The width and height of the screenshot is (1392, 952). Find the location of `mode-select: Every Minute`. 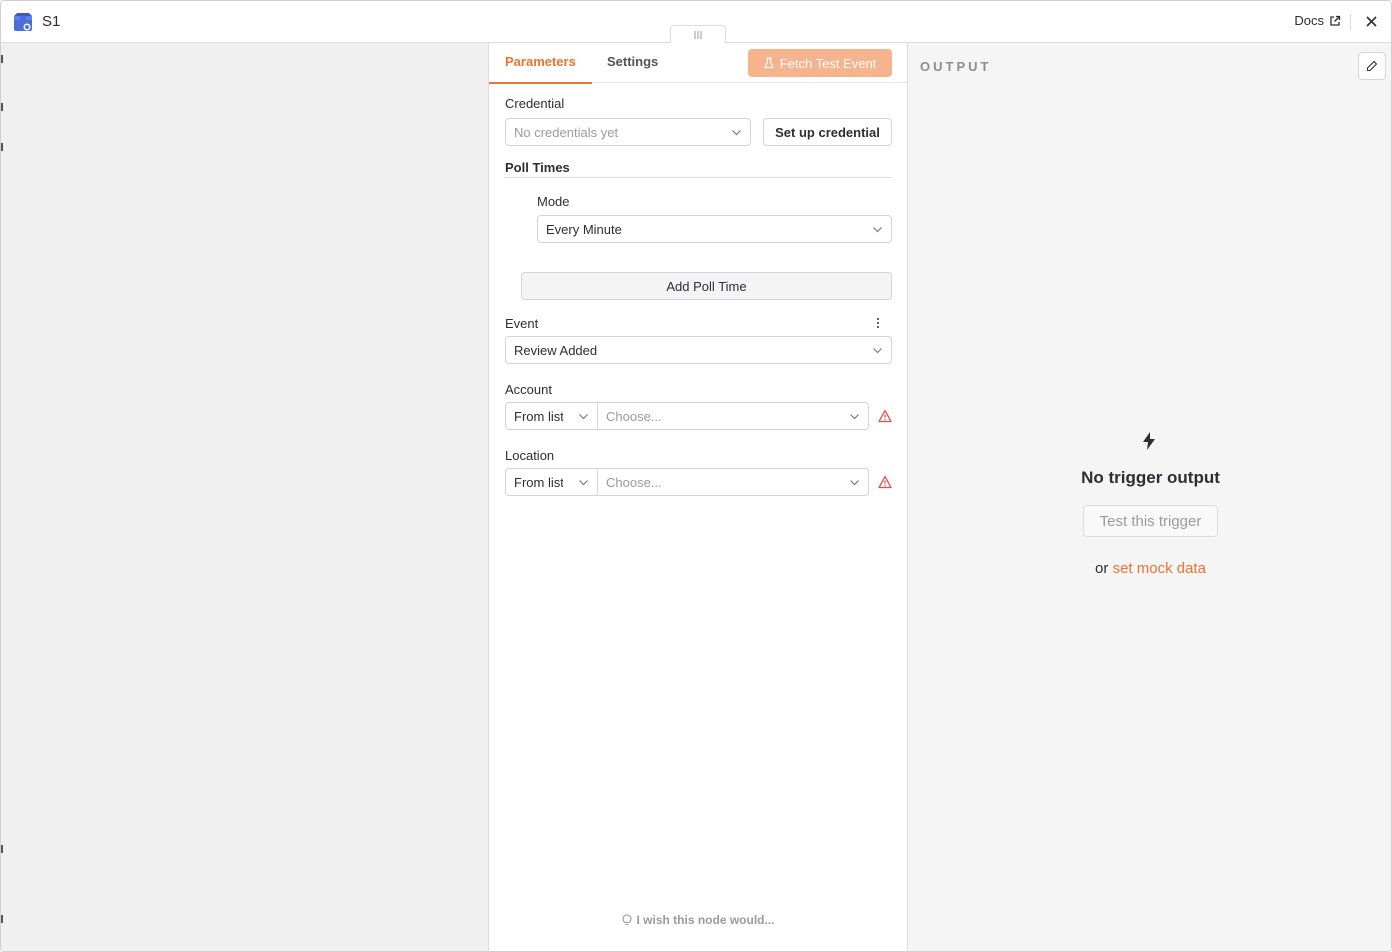

mode-select: Every Minute is located at coordinates (714, 229).